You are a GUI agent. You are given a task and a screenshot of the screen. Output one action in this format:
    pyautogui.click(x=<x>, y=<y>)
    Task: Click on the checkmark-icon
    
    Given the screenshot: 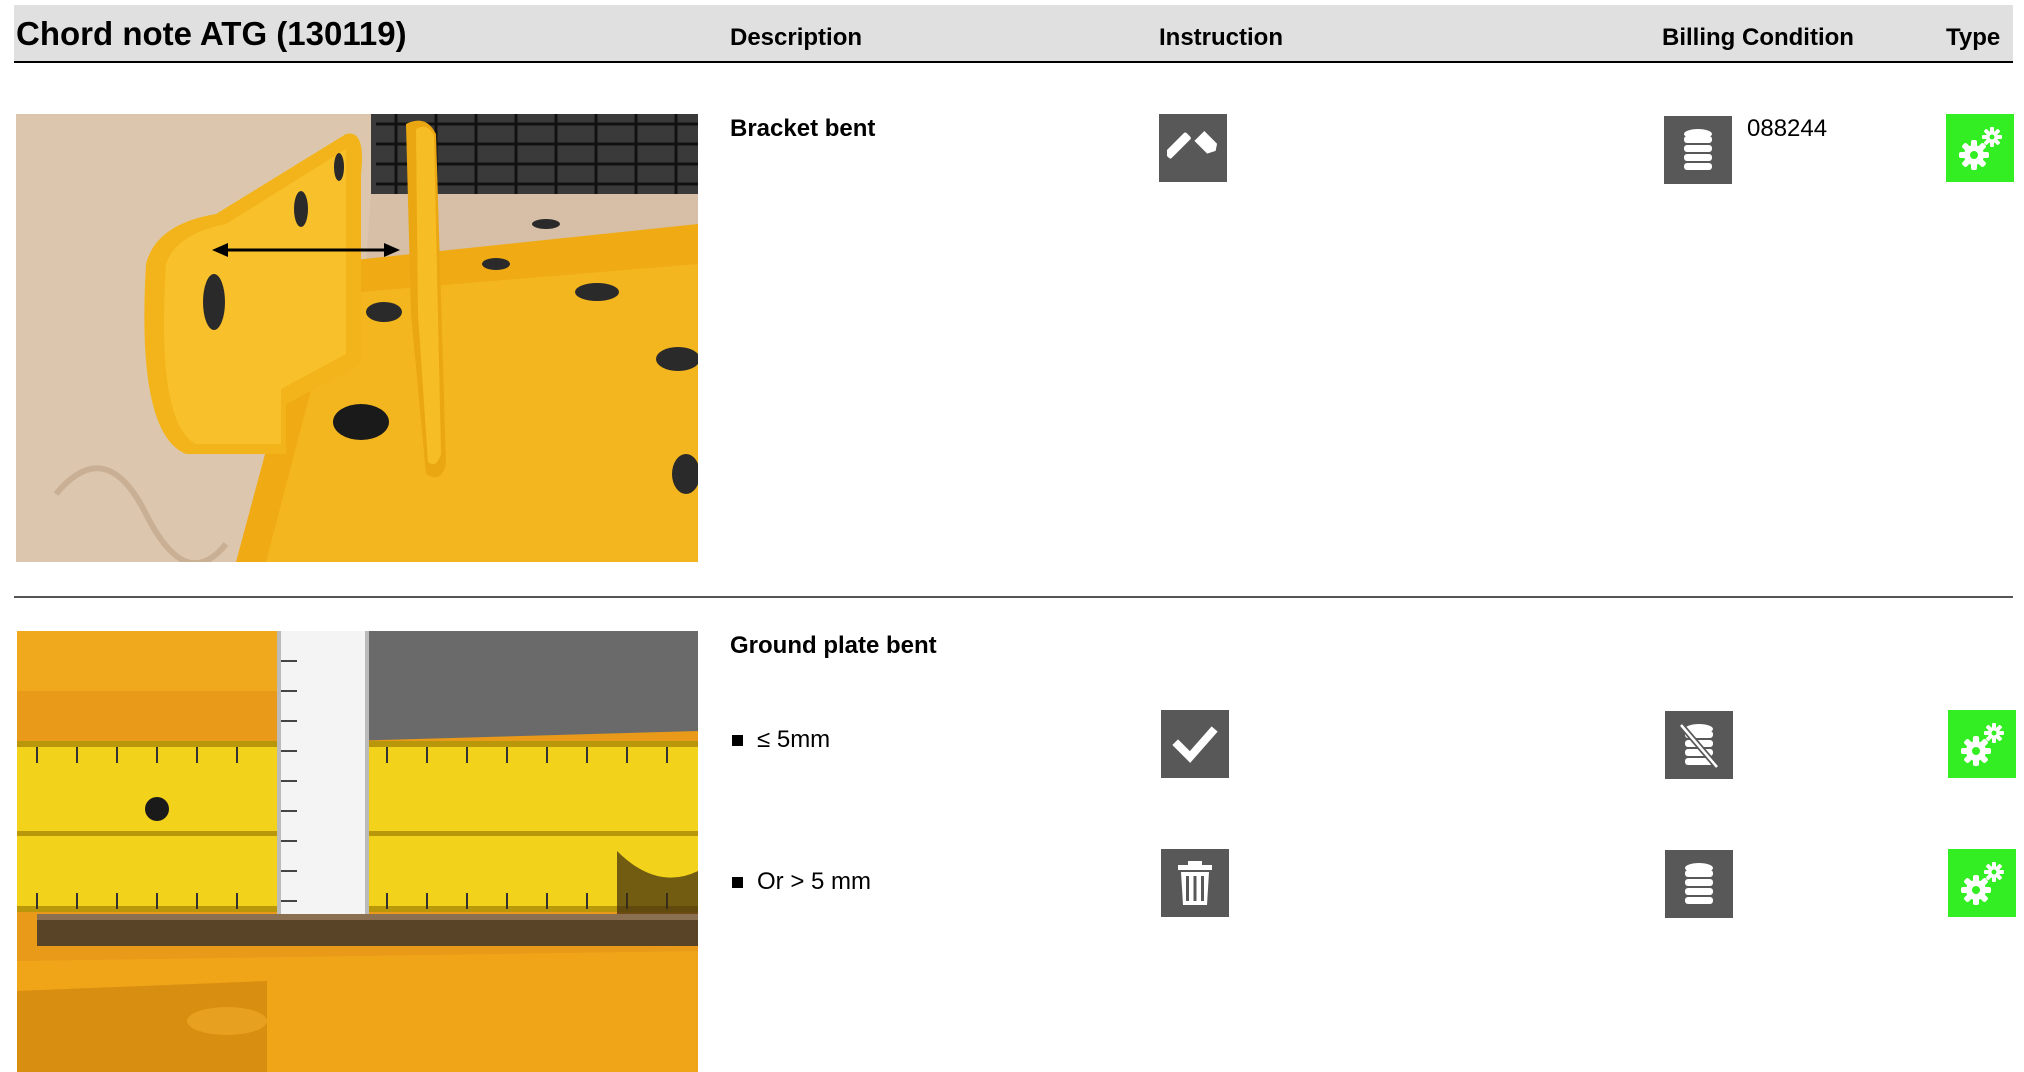 What is the action you would take?
    pyautogui.click(x=1195, y=744)
    